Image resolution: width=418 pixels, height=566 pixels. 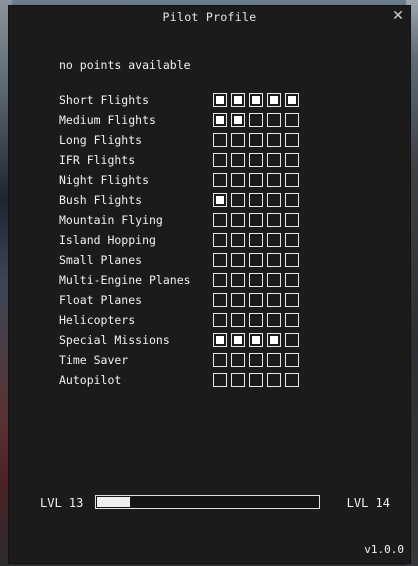 What do you see at coordinates (209, 360) in the screenshot?
I see `skill-row: Time Saver` at bounding box center [209, 360].